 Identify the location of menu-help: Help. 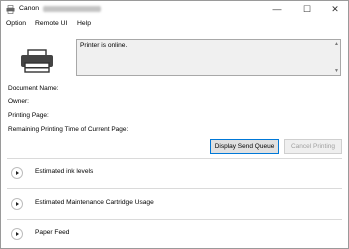
(84, 23).